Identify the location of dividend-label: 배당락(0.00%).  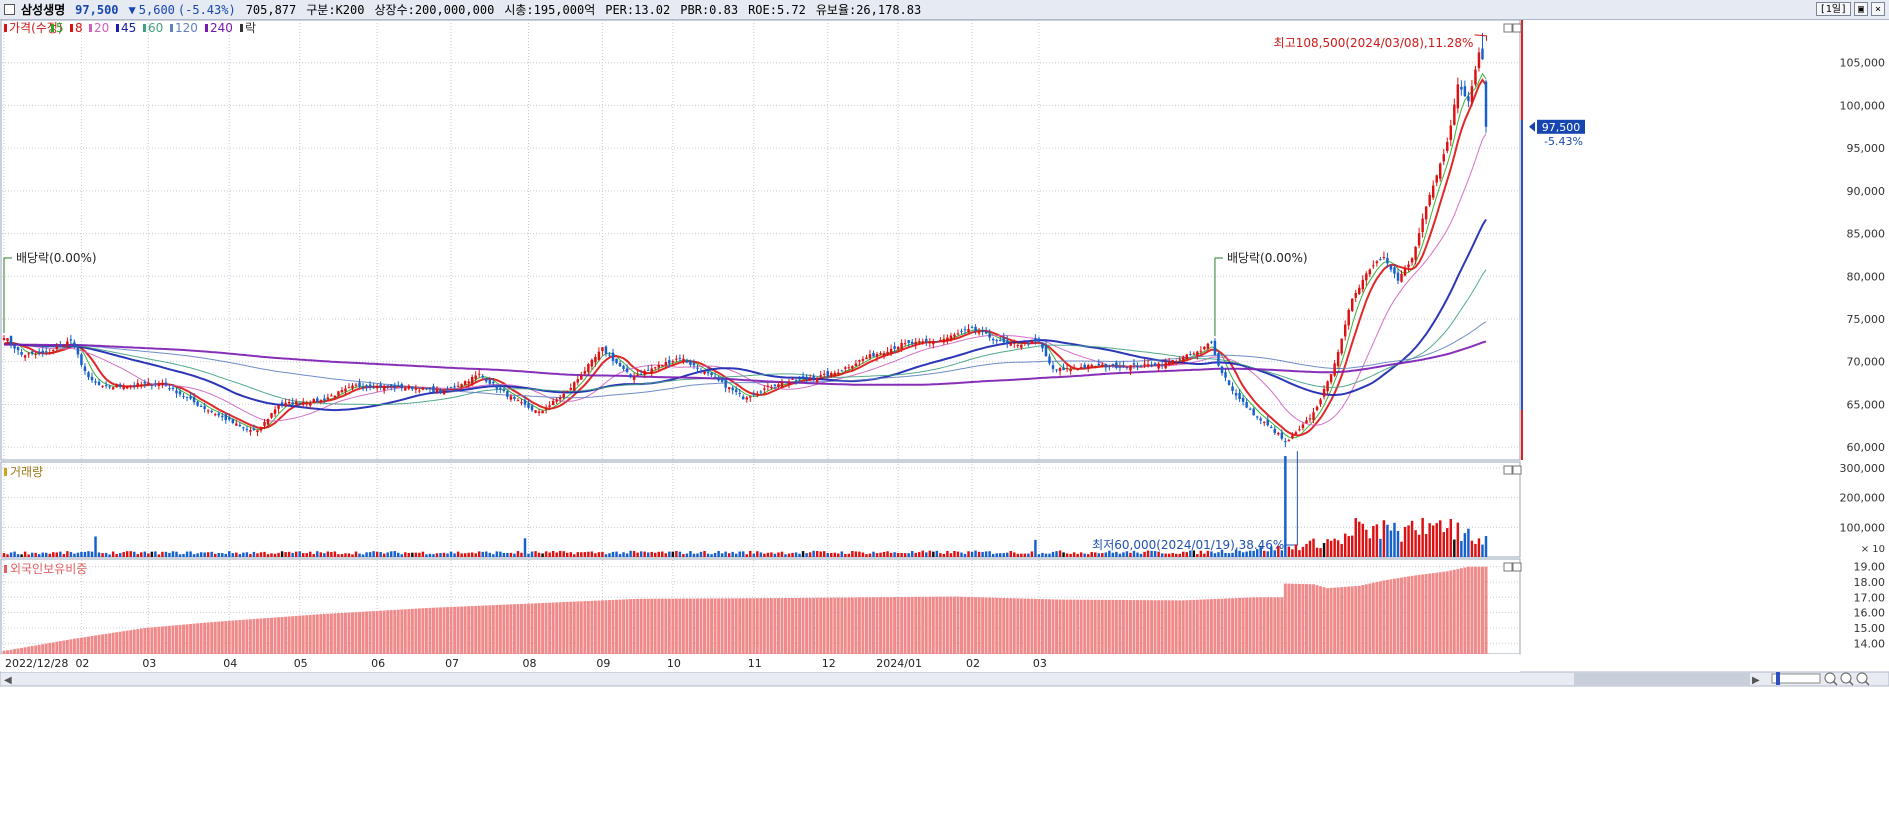
(56, 258).